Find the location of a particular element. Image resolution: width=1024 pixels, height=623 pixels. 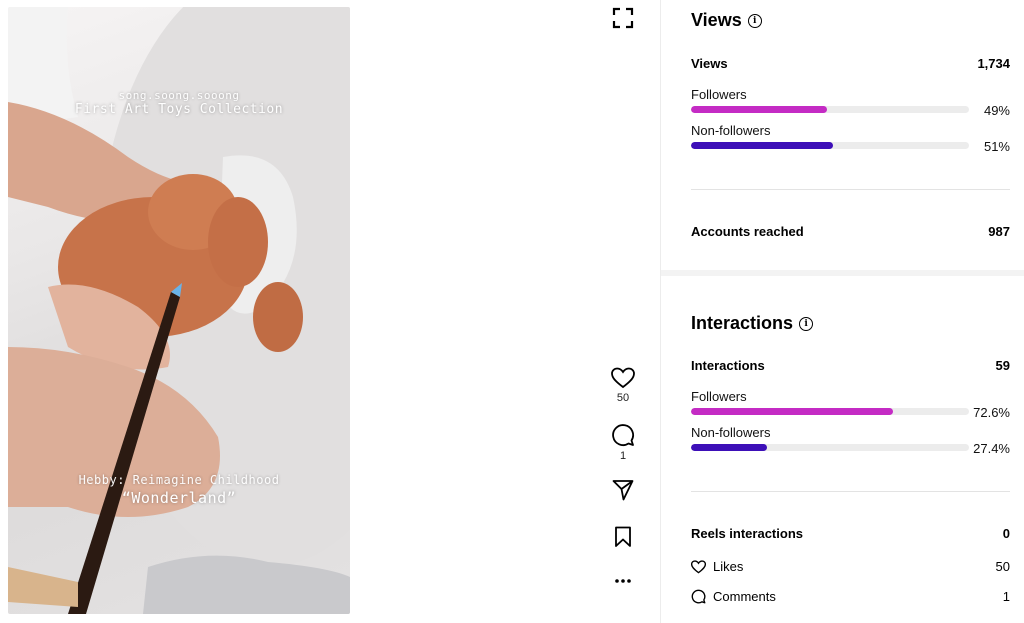

video-caption-line2: “Wonderland” is located at coordinates (179, 498).